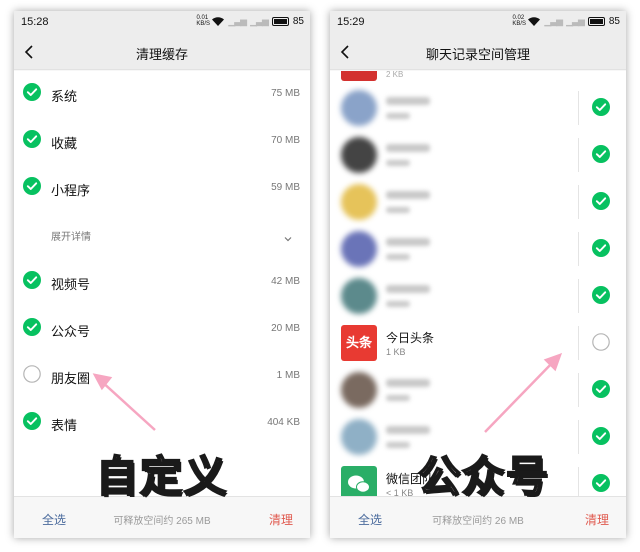  I want to click on cache-item-row: 公众号 20 MB, so click(162, 329).